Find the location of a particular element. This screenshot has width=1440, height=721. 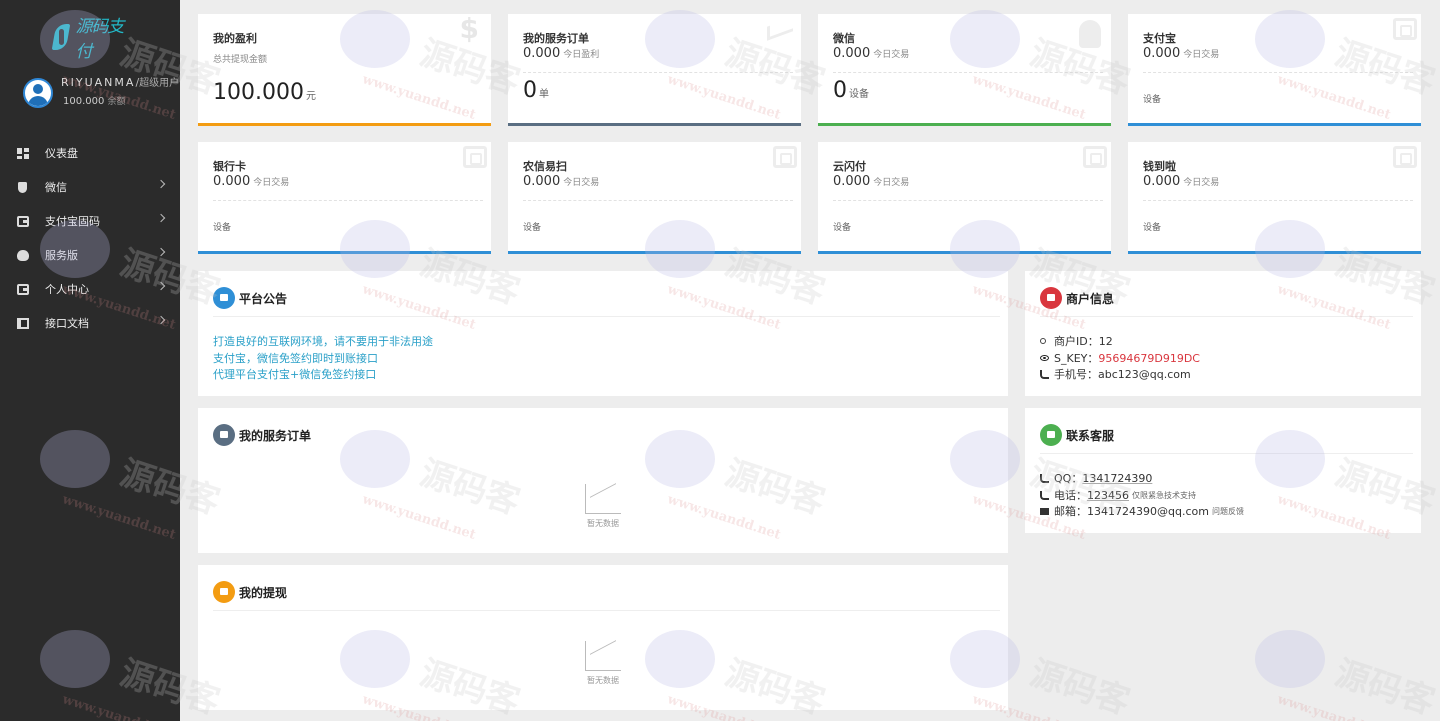

panel-title: 平台公告 is located at coordinates (263, 298).